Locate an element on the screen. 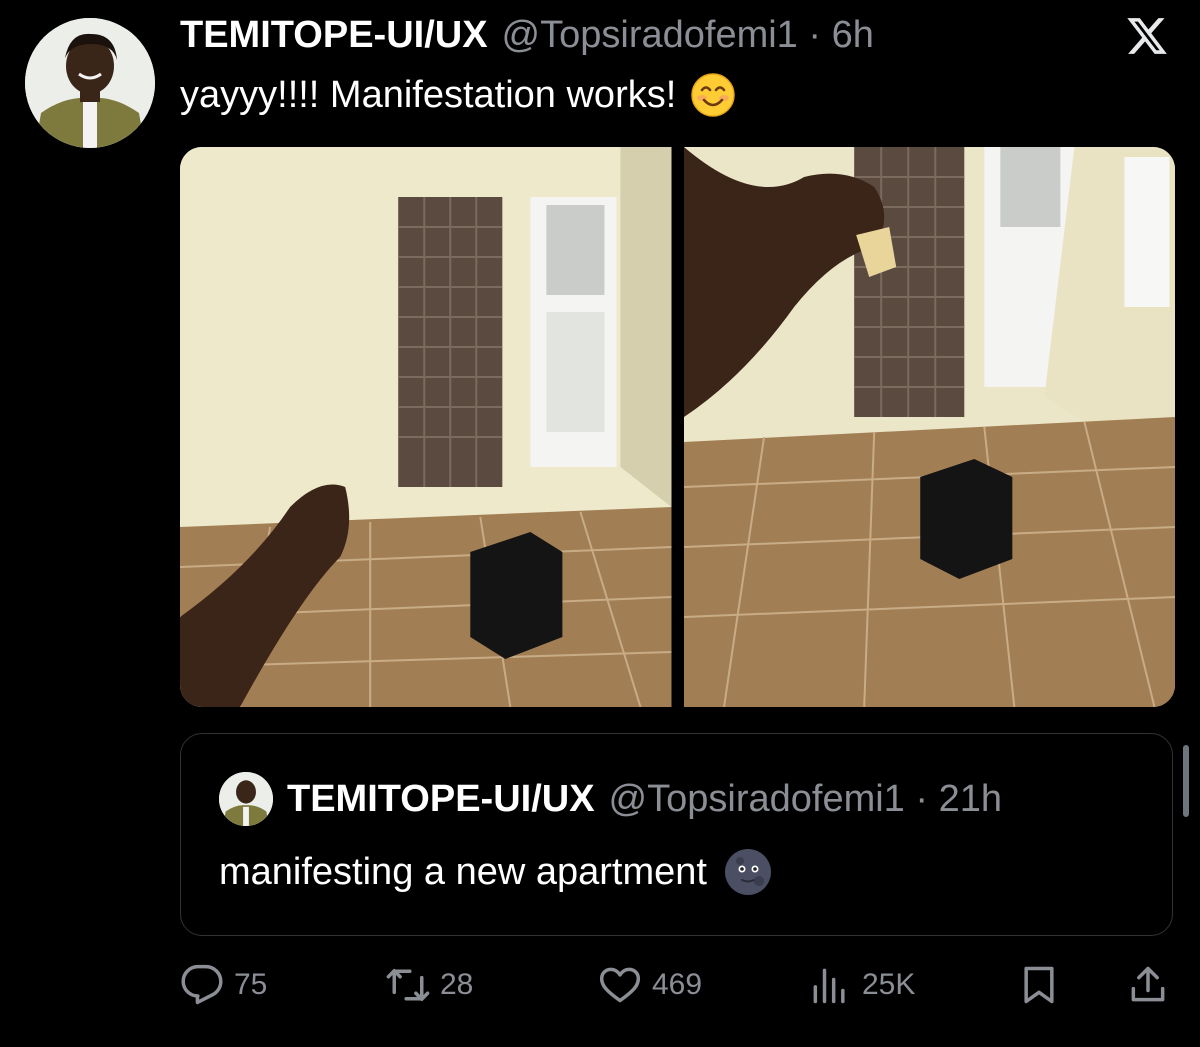 The image size is (1200, 1047). share-icon is located at coordinates (1148, 984).